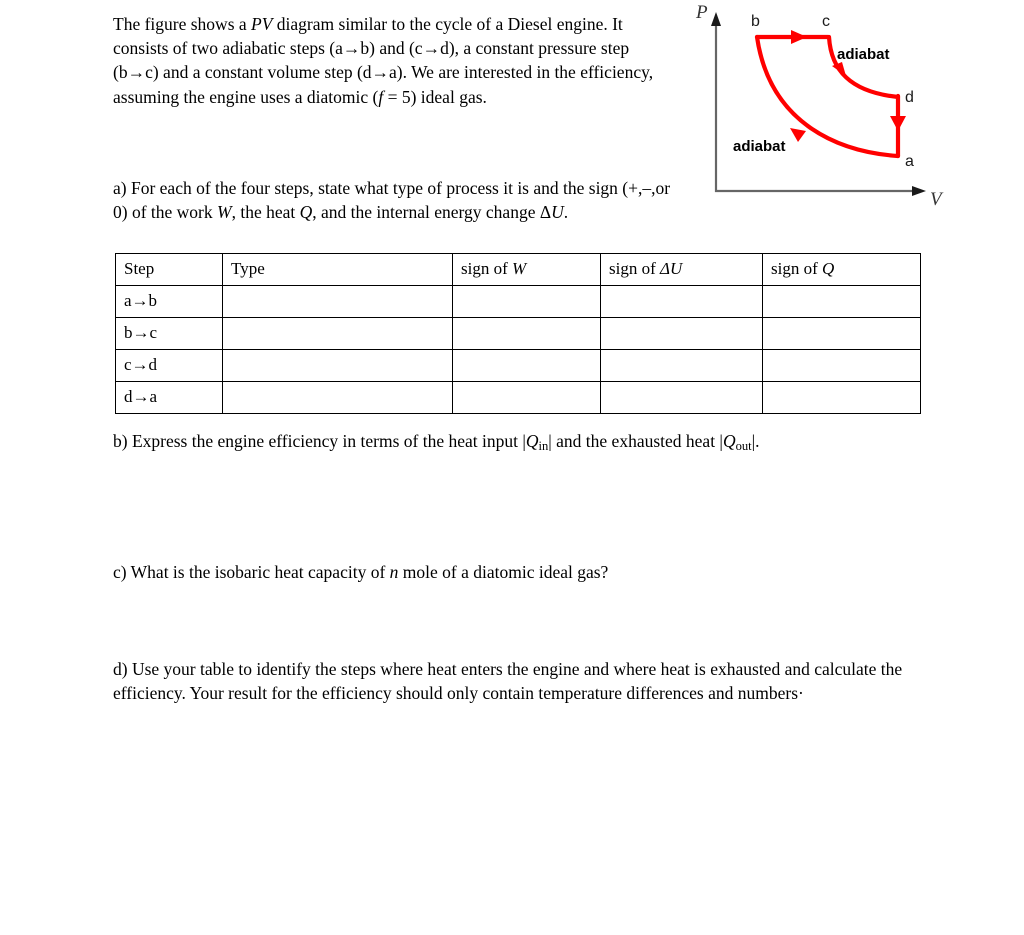  I want to click on table-row: c→d, so click(518, 365).